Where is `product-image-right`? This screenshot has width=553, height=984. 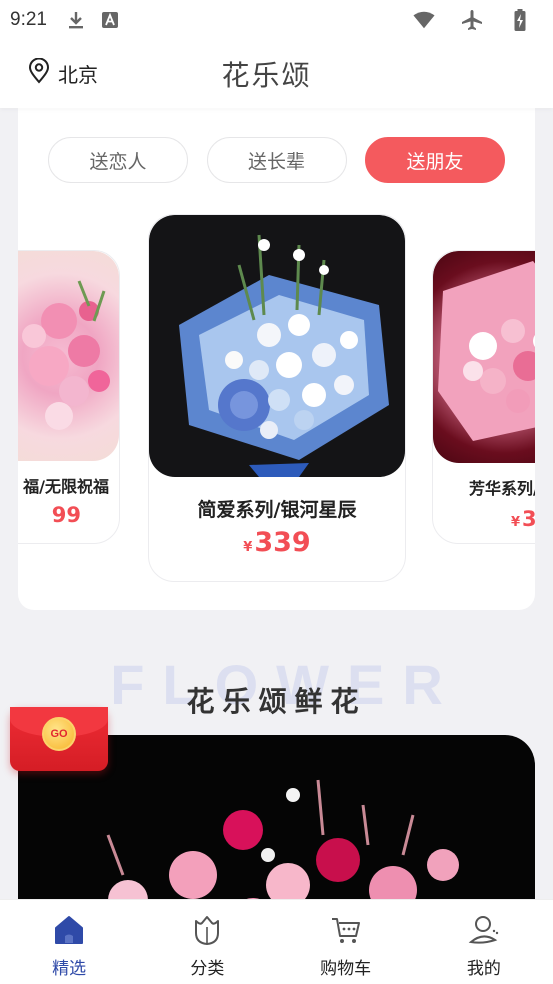 product-image-right is located at coordinates (484, 357).